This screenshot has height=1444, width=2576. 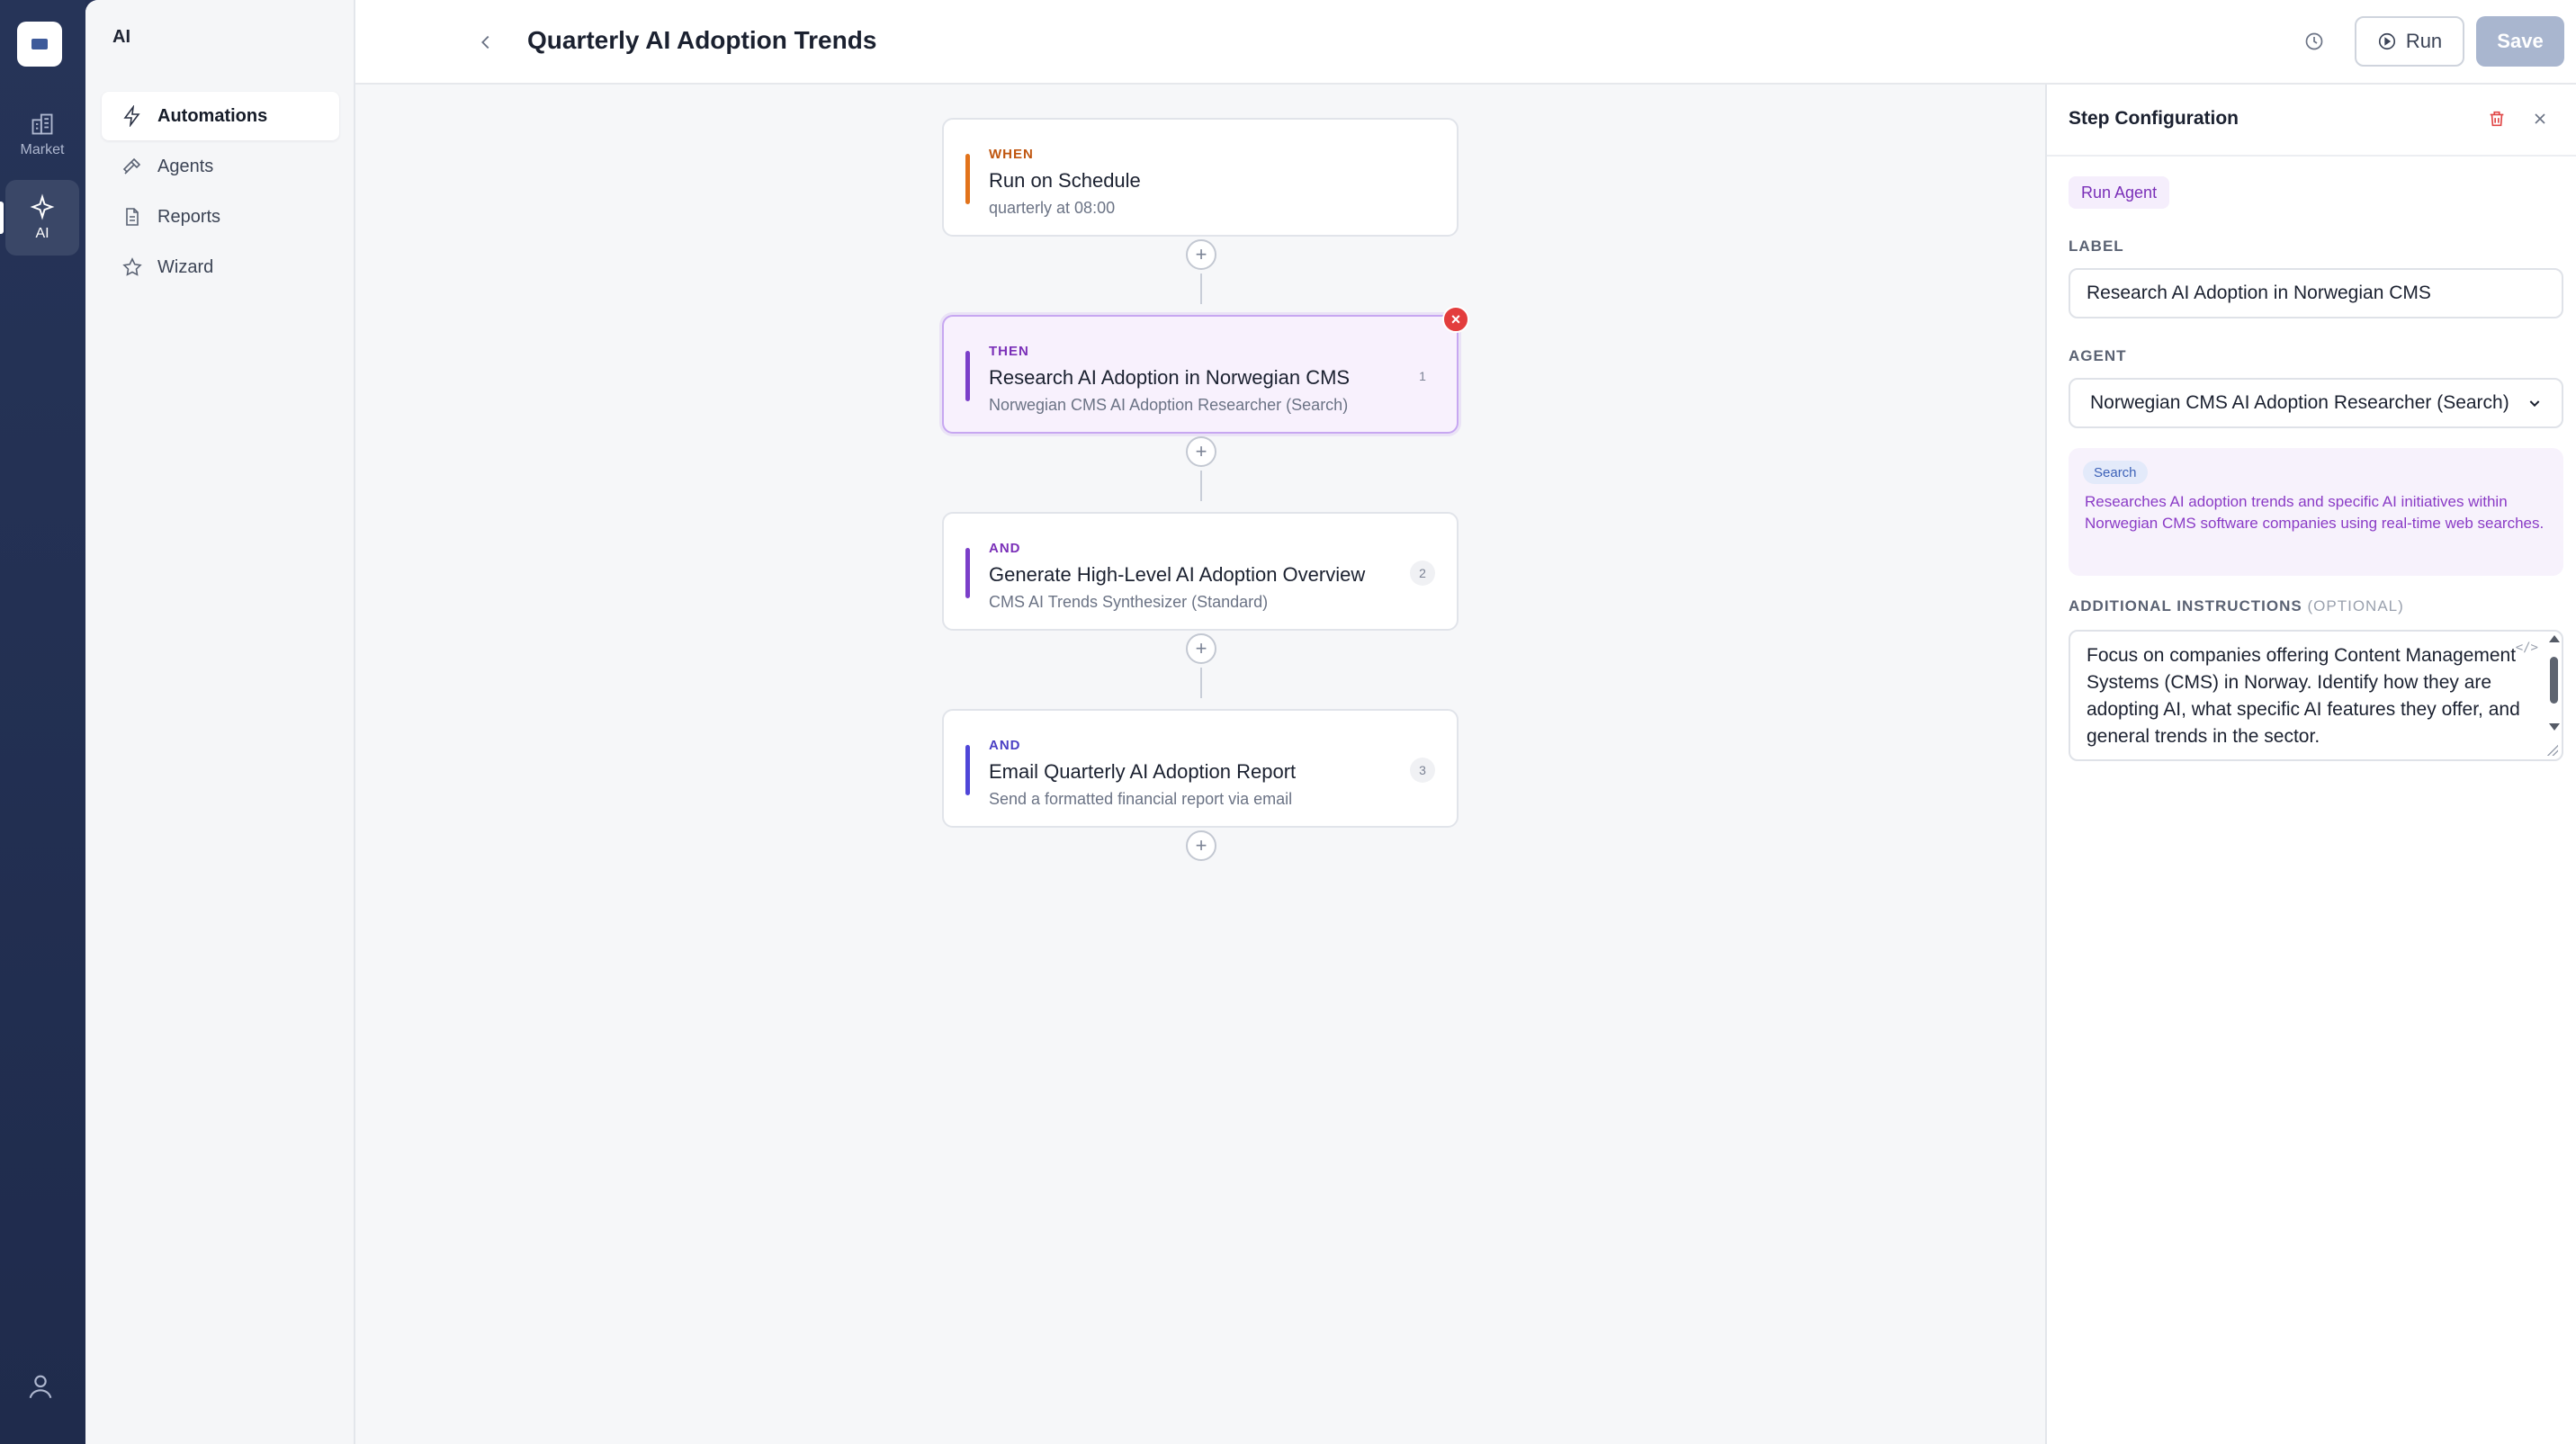 I want to click on step-number: 3, so click(x=1423, y=770).